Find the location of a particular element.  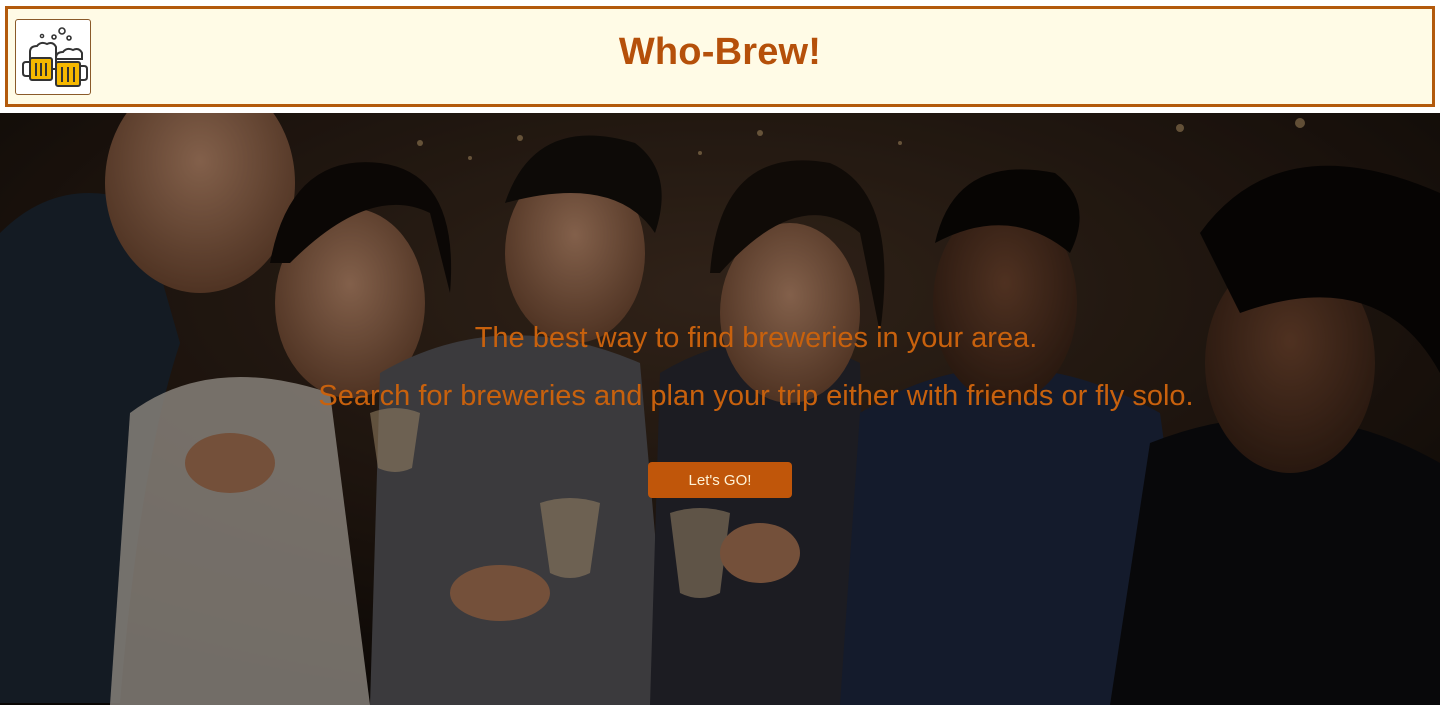

site-header: Who-Brew! is located at coordinates (720, 56).